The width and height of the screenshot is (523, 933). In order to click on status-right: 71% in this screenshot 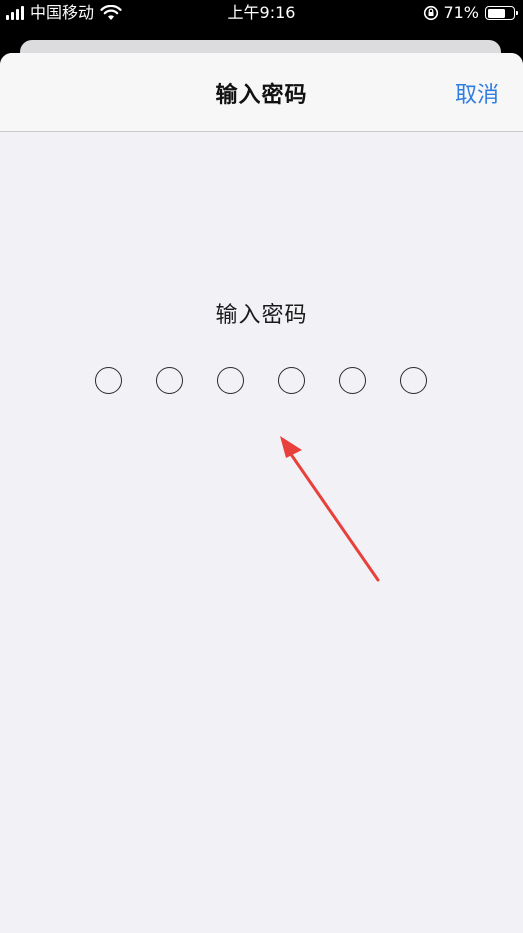, I will do `click(470, 13)`.